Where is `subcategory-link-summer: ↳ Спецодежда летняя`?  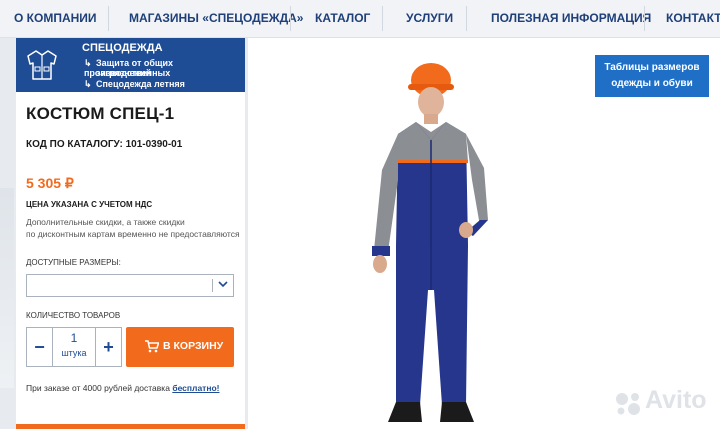 subcategory-link-summer: ↳ Спецодежда летняя is located at coordinates (134, 84).